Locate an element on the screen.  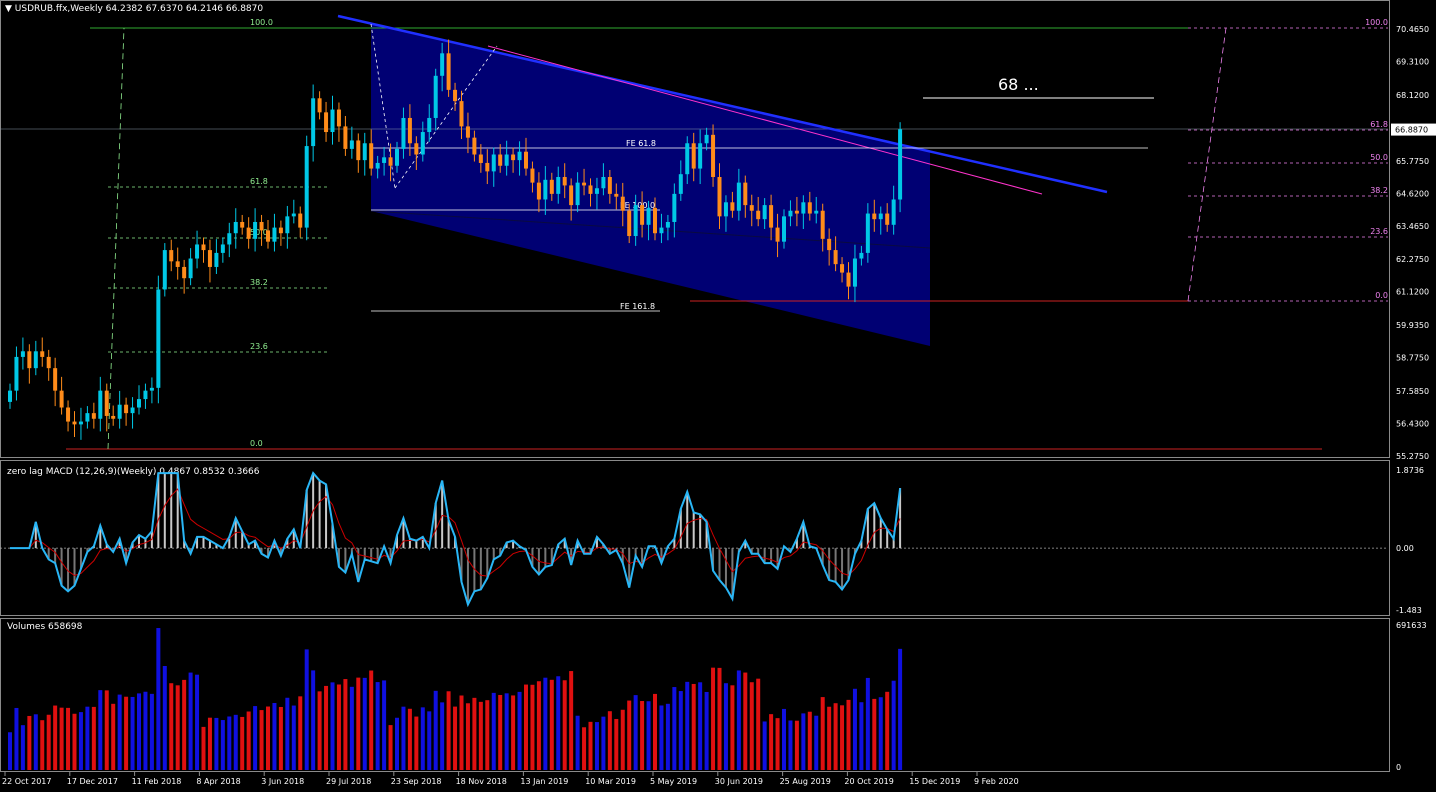
current-price-label: 66.8870 is located at coordinates (1411, 130).